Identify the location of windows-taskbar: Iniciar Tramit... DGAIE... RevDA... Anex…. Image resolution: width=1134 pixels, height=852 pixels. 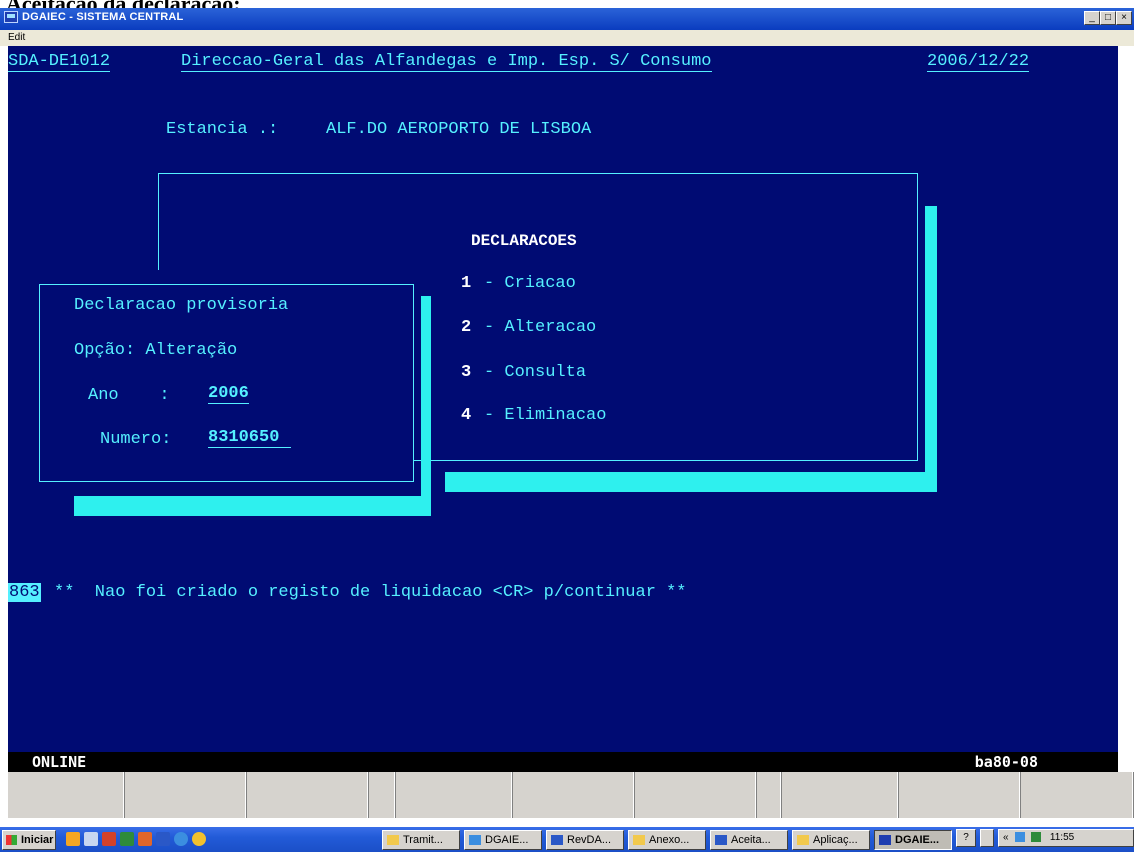
(567, 839).